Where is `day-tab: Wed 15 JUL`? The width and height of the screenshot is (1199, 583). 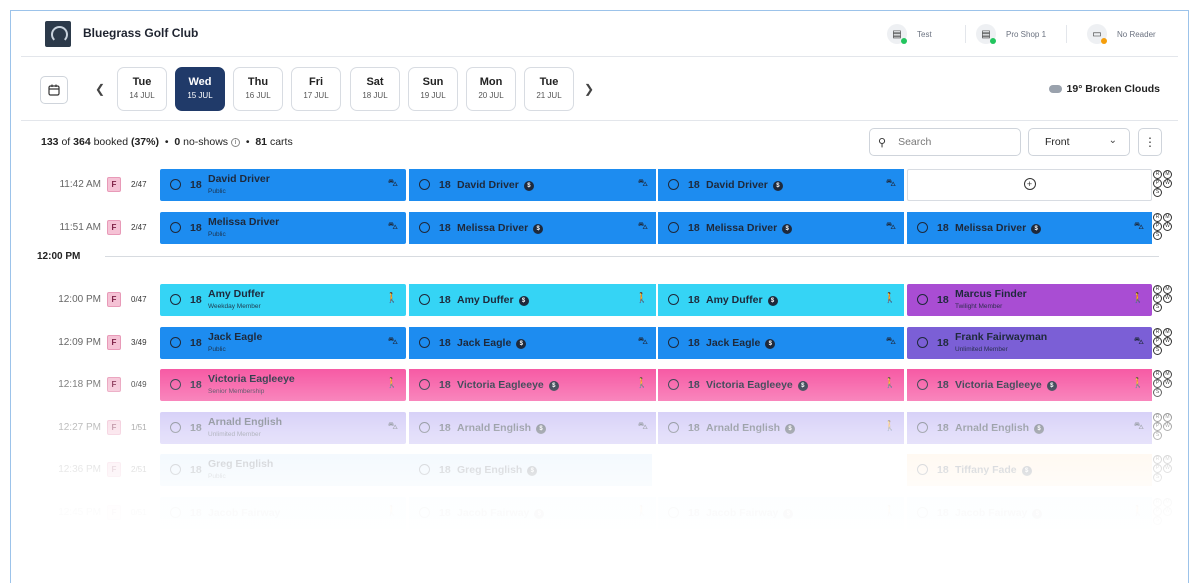
day-tab: Wed 15 JUL is located at coordinates (200, 89).